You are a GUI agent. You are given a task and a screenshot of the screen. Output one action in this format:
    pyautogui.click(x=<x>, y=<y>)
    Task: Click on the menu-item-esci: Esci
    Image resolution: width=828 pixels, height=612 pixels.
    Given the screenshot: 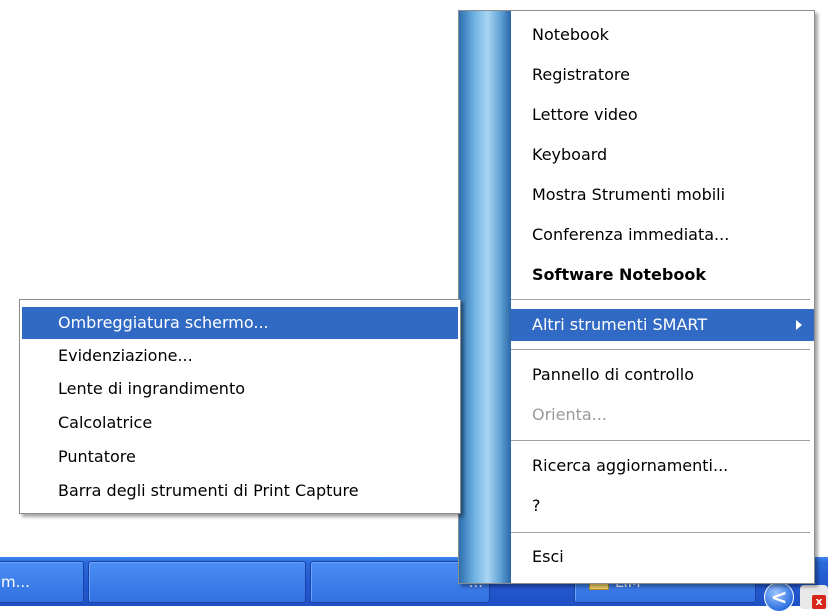 What is the action you would take?
    pyautogui.click(x=662, y=557)
    